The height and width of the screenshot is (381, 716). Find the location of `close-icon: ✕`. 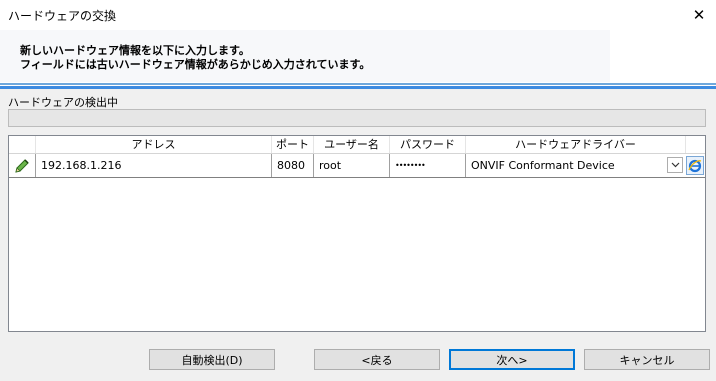

close-icon: ✕ is located at coordinates (699, 15).